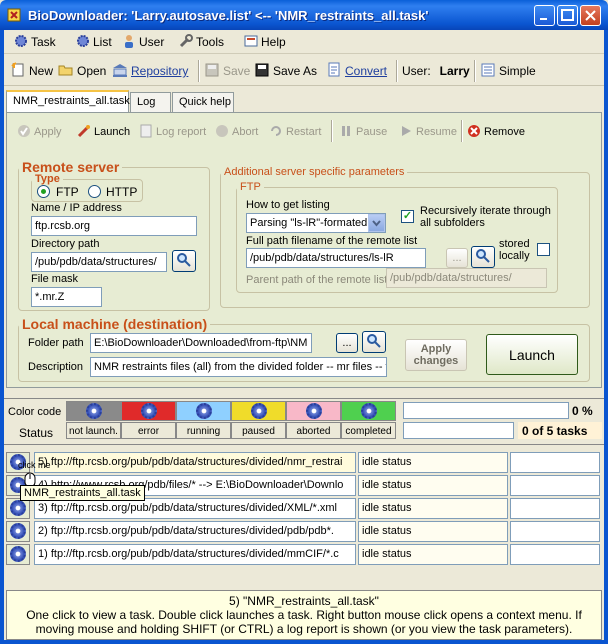 The height and width of the screenshot is (644, 608). I want to click on ftp-radio-label: FTP, so click(67, 192).